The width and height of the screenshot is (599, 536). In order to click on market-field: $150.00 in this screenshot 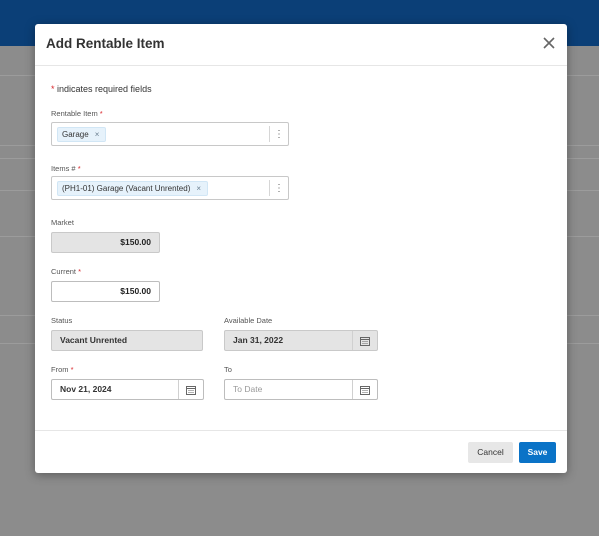, I will do `click(105, 242)`.